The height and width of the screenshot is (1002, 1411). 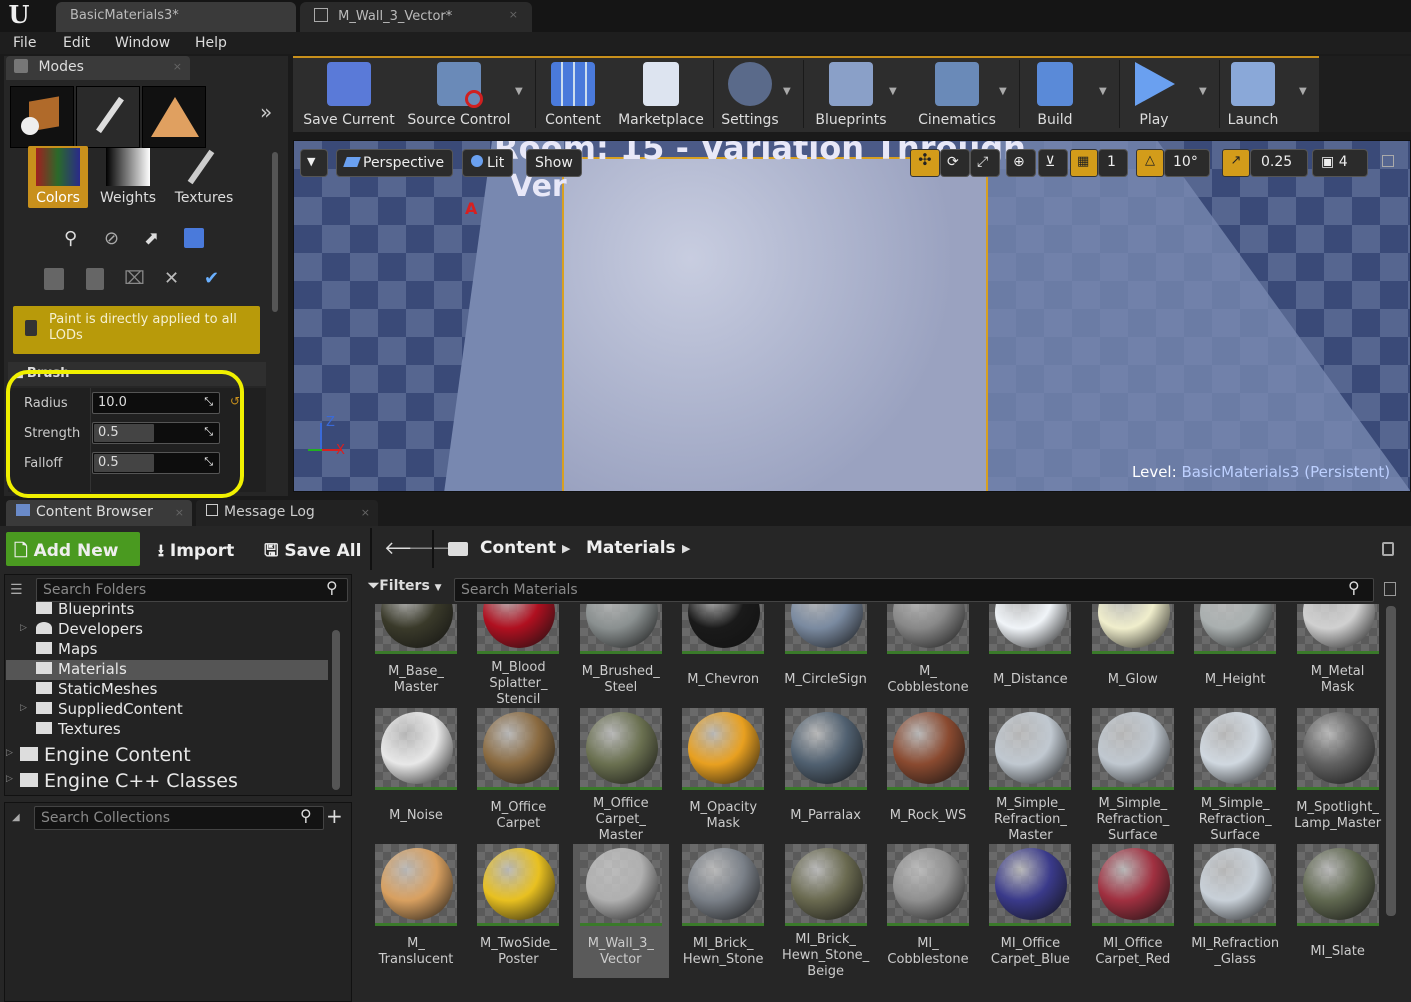 I want to click on grid-size-dropdown: 1, so click(x=1113, y=163).